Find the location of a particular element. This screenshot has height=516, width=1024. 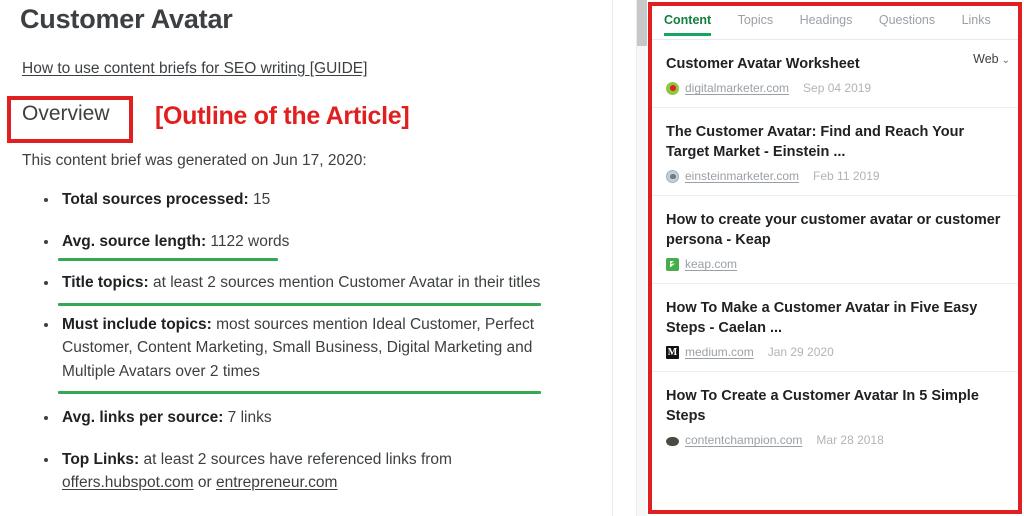

result-date: Mar 28 2018 is located at coordinates (850, 440).